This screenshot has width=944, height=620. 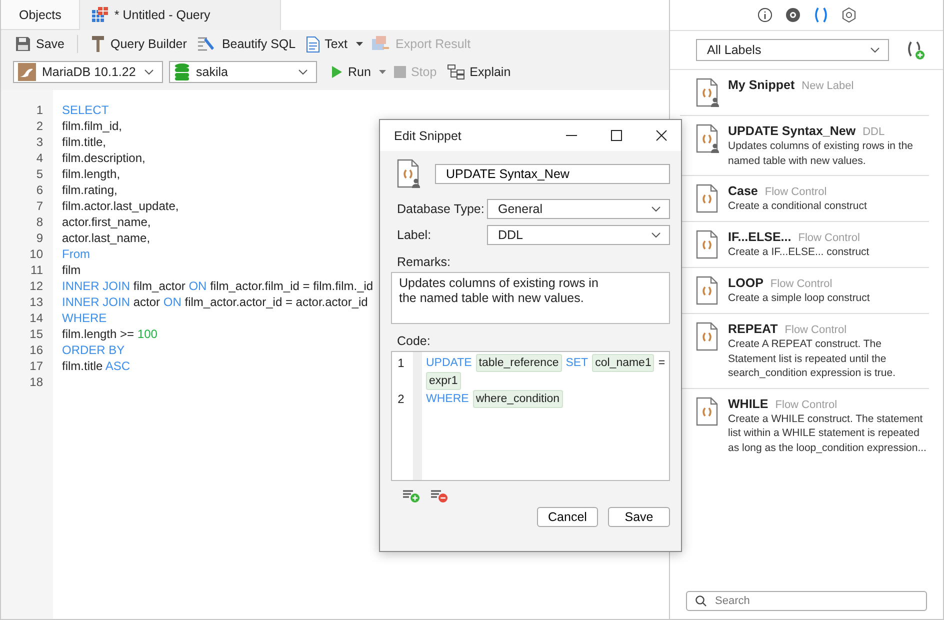 I want to click on line-number: 17, so click(x=35, y=366).